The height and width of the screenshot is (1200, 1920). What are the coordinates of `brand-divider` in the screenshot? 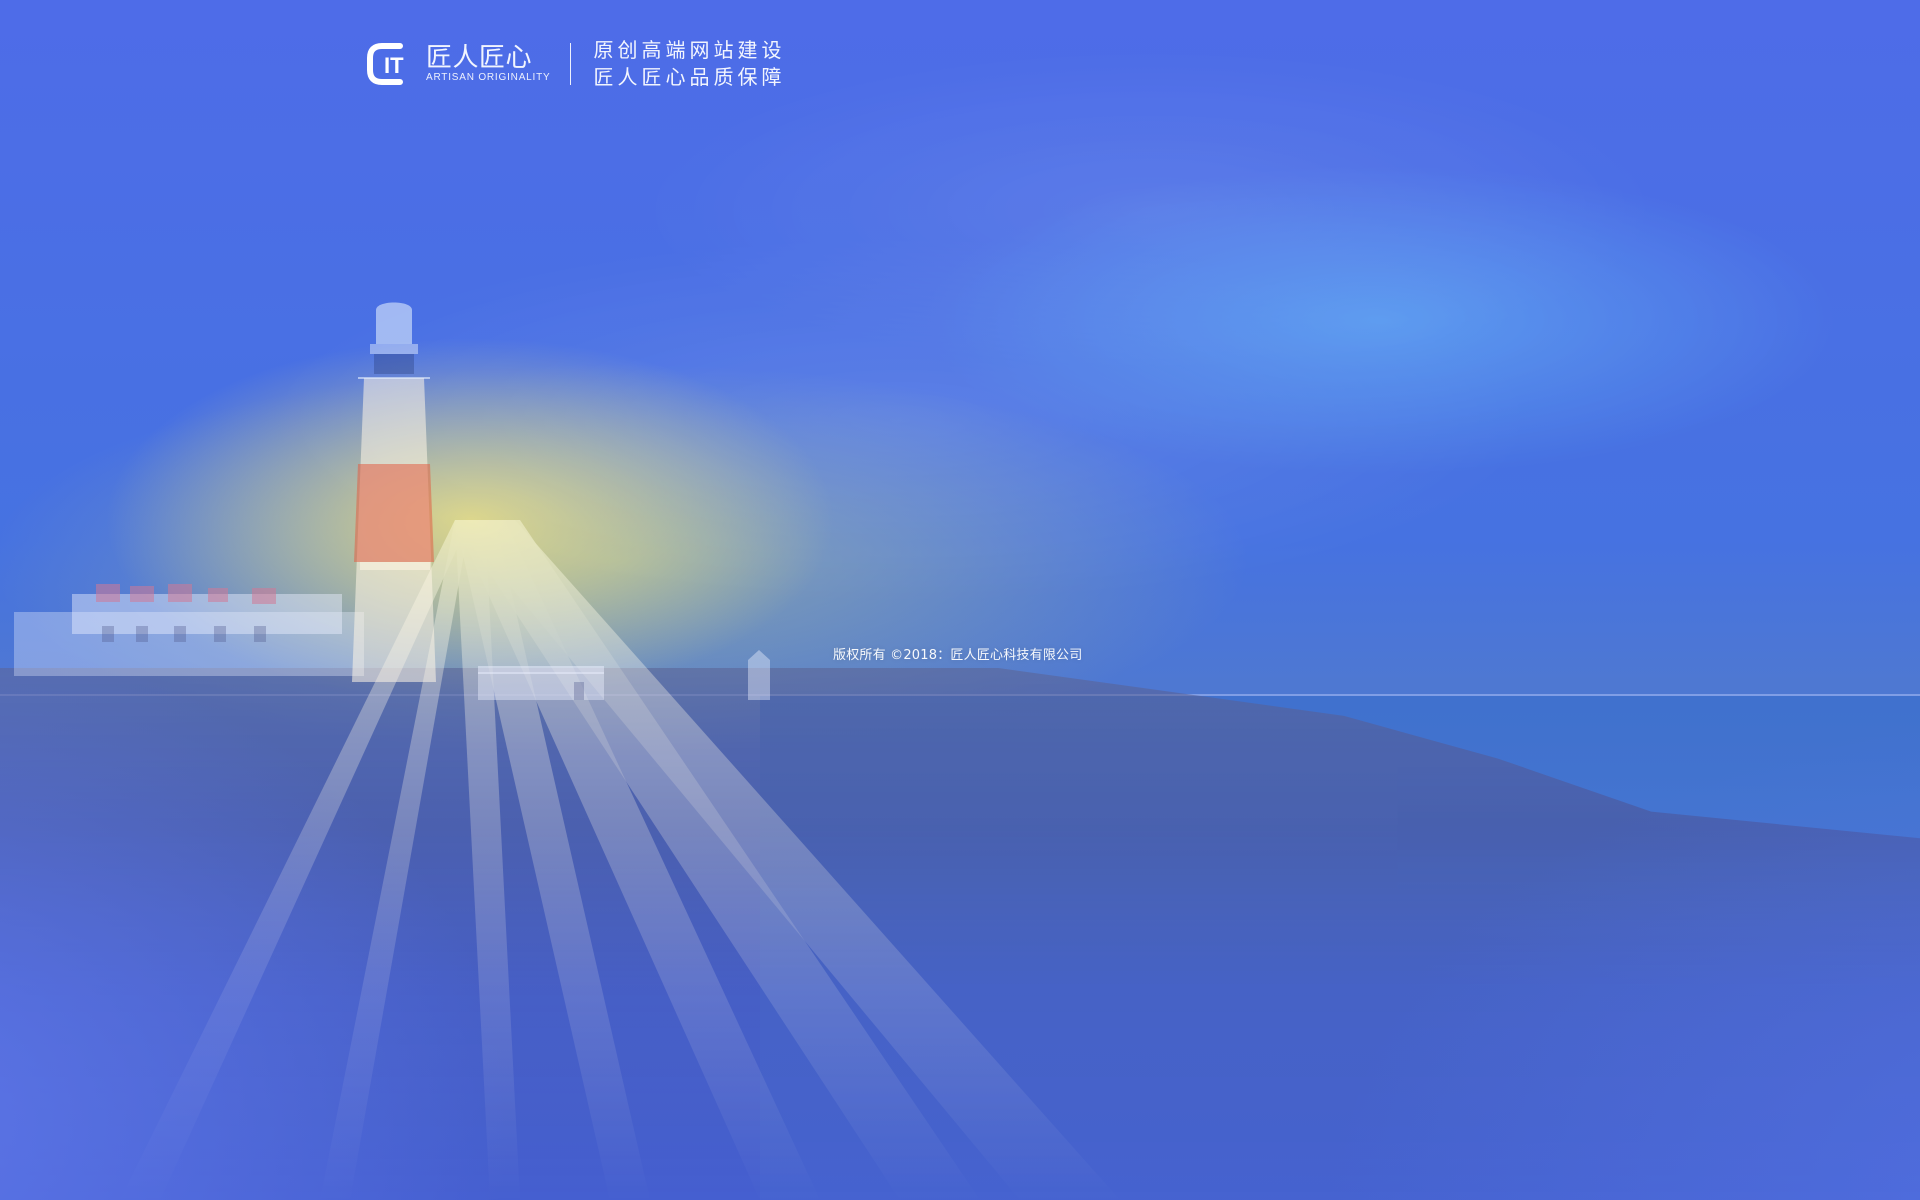 It's located at (571, 64).